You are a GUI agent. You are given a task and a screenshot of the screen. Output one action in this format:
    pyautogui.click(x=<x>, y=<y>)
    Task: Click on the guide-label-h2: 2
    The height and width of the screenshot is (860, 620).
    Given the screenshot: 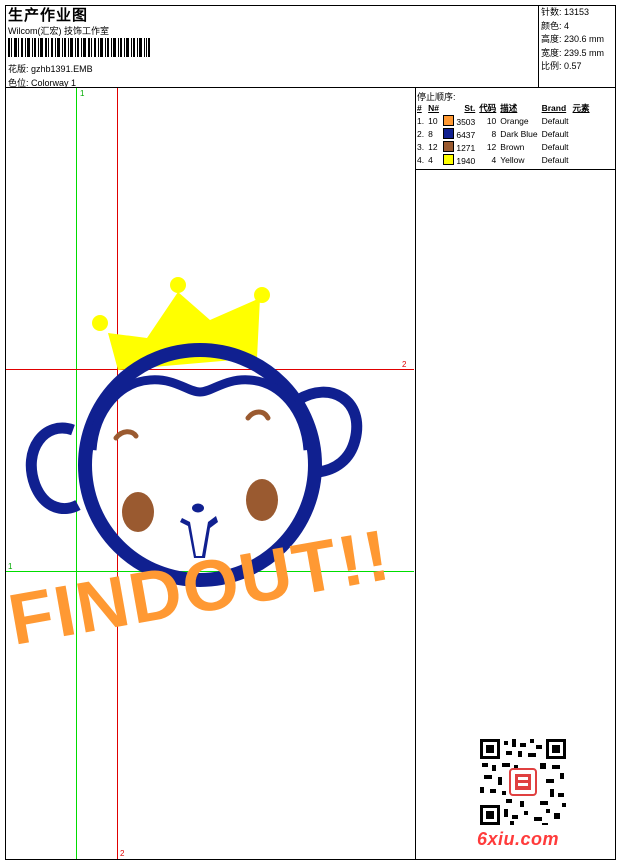 What is the action you would take?
    pyautogui.click(x=404, y=364)
    